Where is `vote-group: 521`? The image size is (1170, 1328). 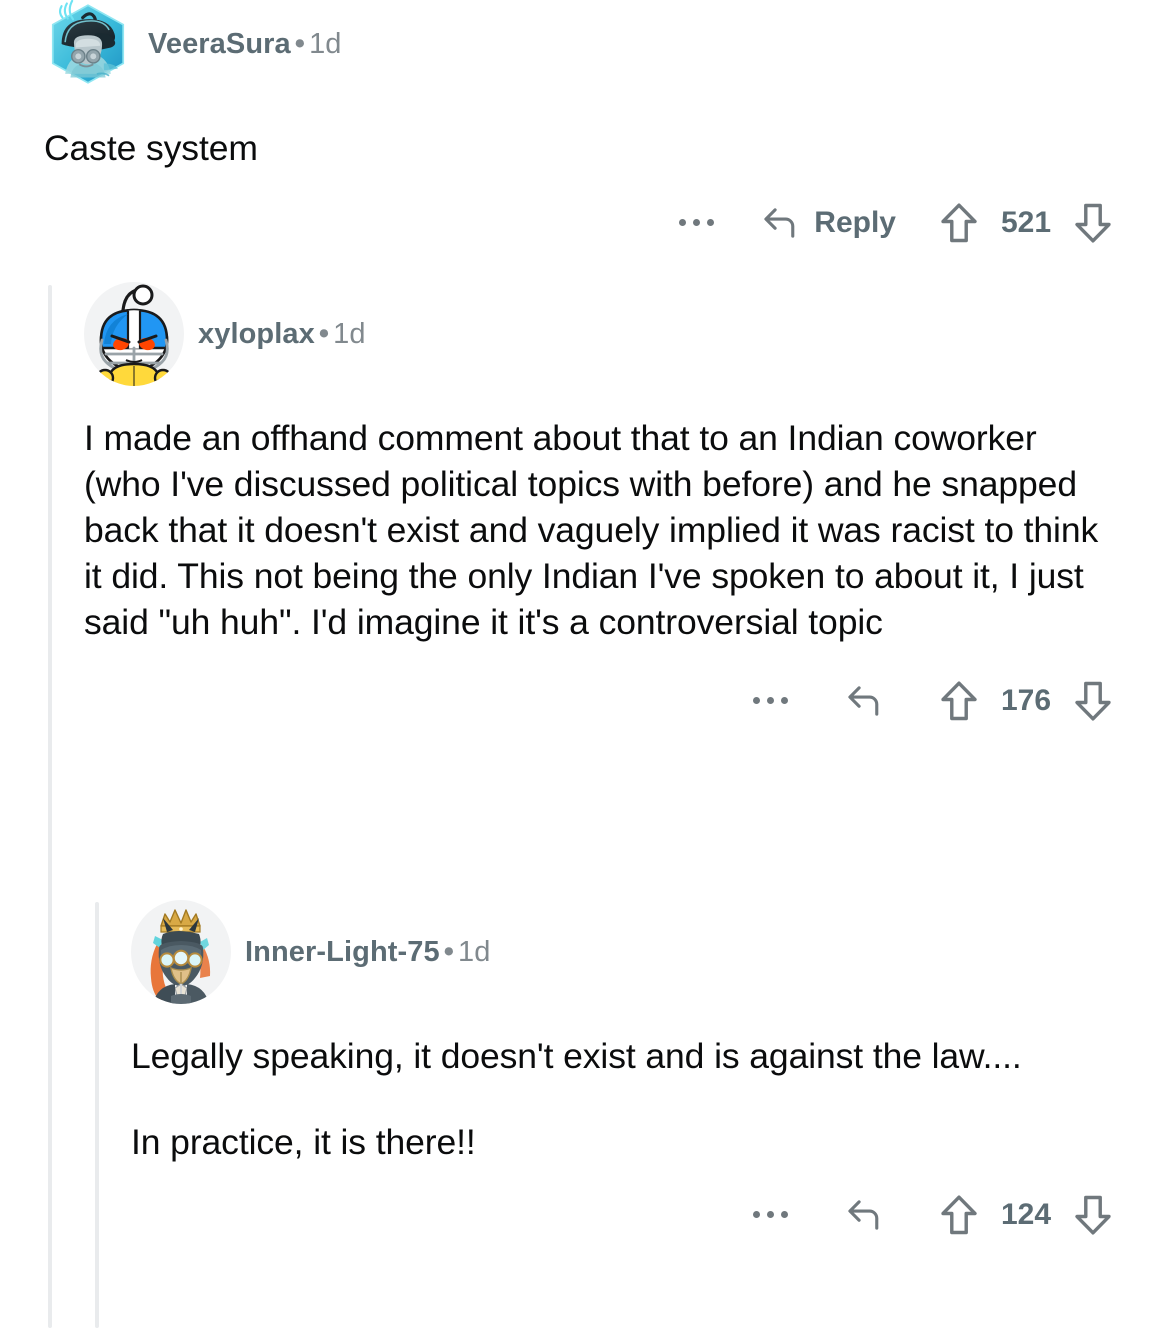 vote-group: 521 is located at coordinates (1026, 223).